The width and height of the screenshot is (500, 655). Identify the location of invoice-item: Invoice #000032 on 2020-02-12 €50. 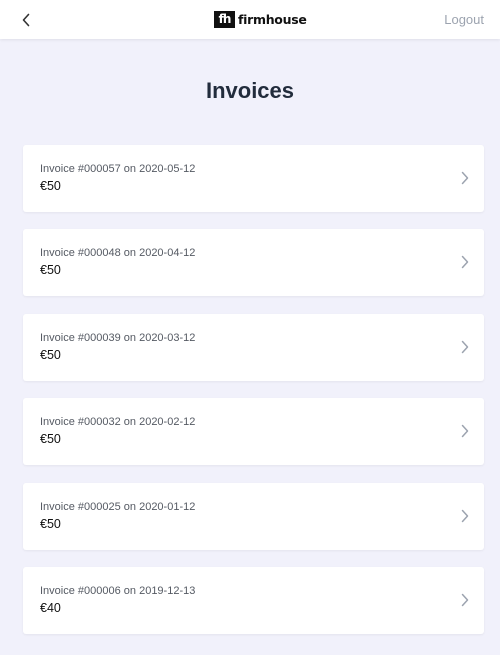
(253, 432).